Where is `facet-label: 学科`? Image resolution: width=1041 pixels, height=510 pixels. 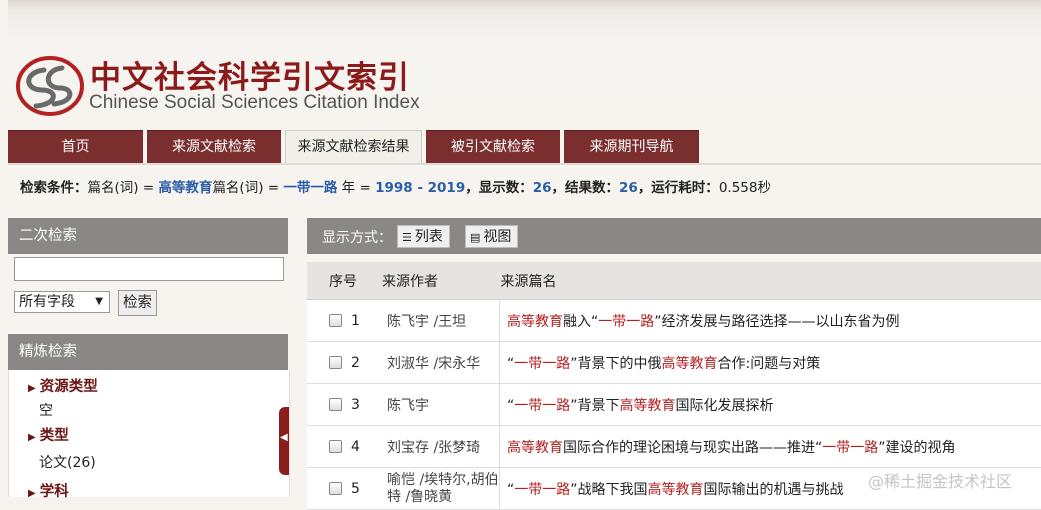
facet-label: 学科 is located at coordinates (54, 492).